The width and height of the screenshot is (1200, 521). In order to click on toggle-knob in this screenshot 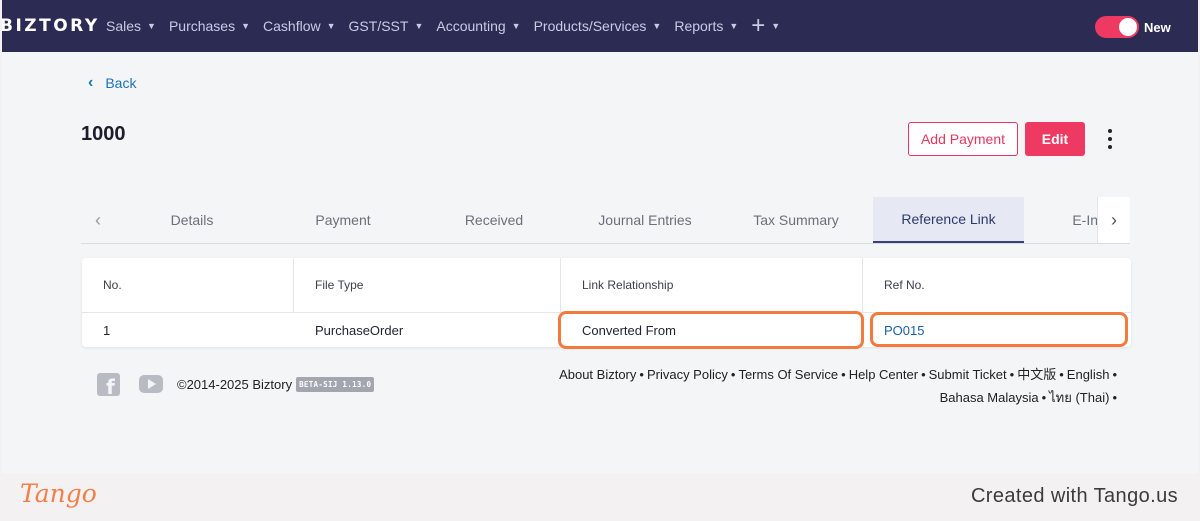, I will do `click(1128, 27)`.